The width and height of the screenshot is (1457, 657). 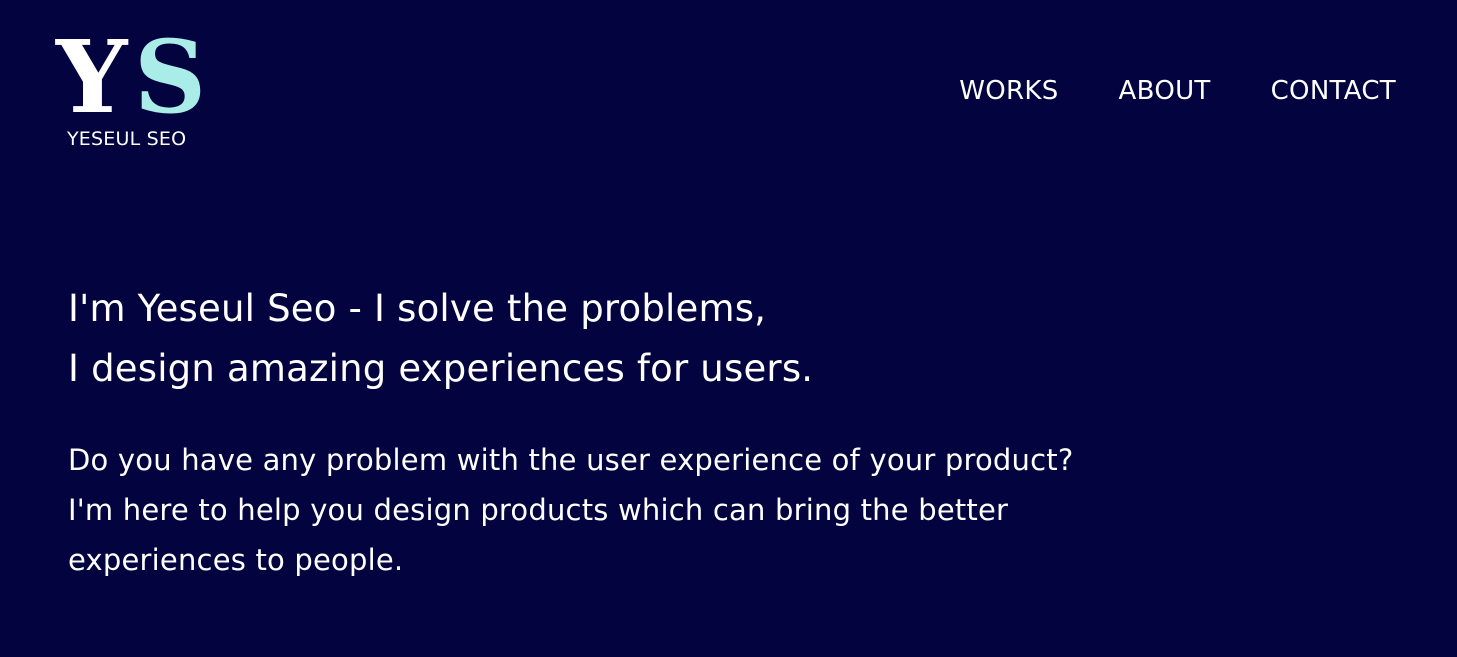 I want to click on nav-item-works: WORKS, so click(x=1008, y=91).